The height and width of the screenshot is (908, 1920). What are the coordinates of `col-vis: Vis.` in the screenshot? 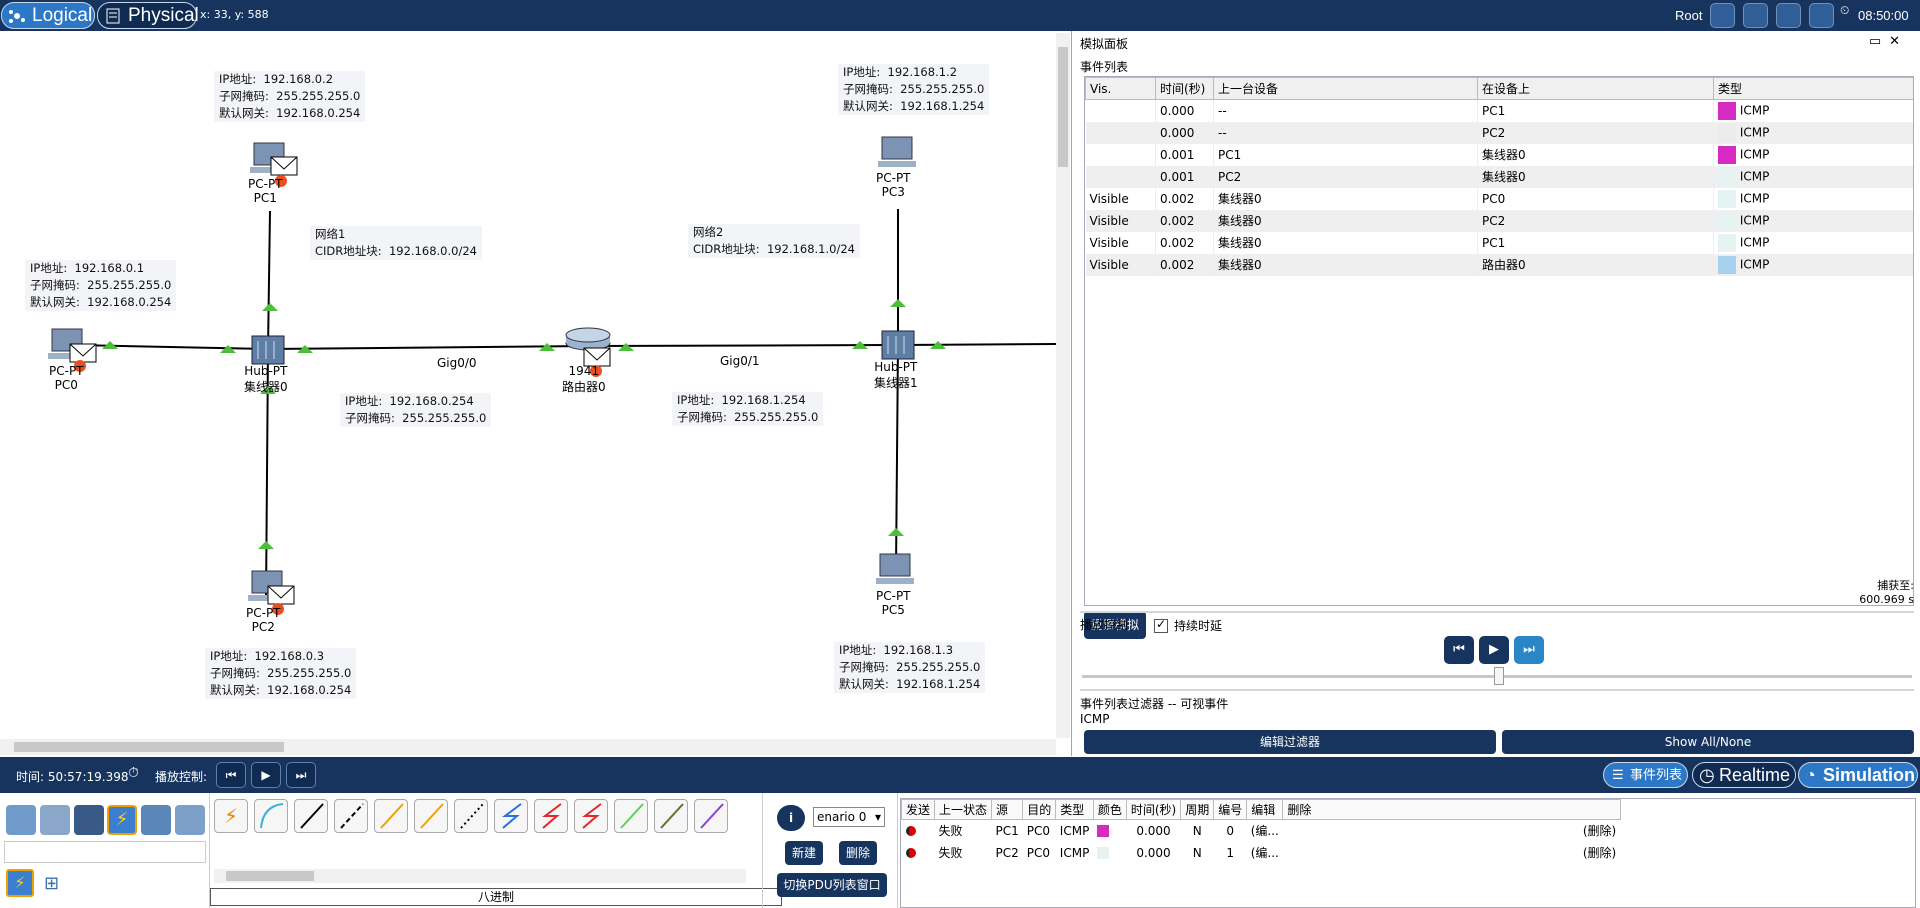 It's located at (1120, 88).